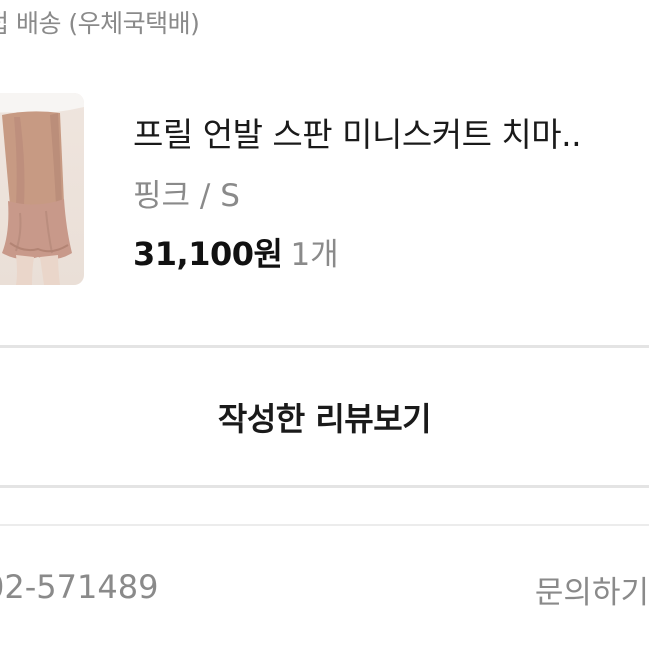 This screenshot has width=649, height=649. Describe the element at coordinates (208, 254) in the screenshot. I see `product-price: 31,100원` at that location.